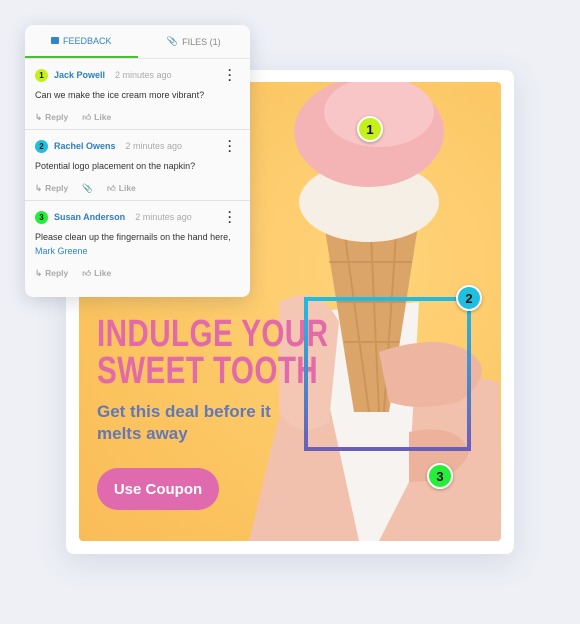 This screenshot has height=624, width=580. I want to click on use-coupon-button: Use Coupon, so click(158, 489).